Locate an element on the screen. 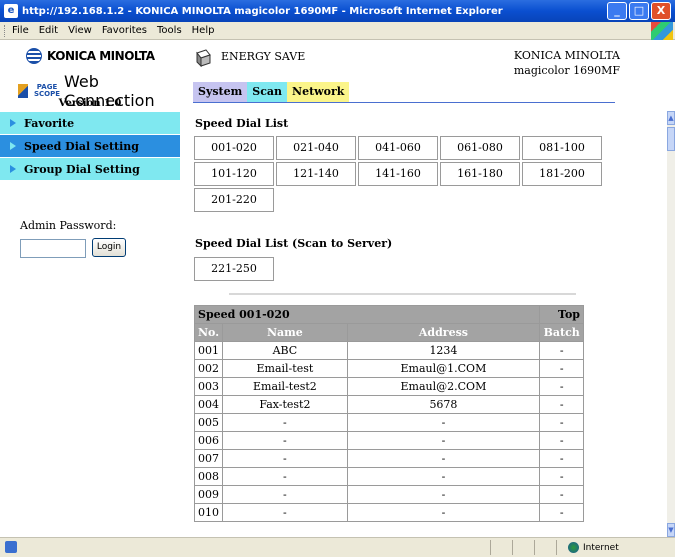 The image size is (675, 557). scroll-down-icon: ▼ is located at coordinates (671, 530).